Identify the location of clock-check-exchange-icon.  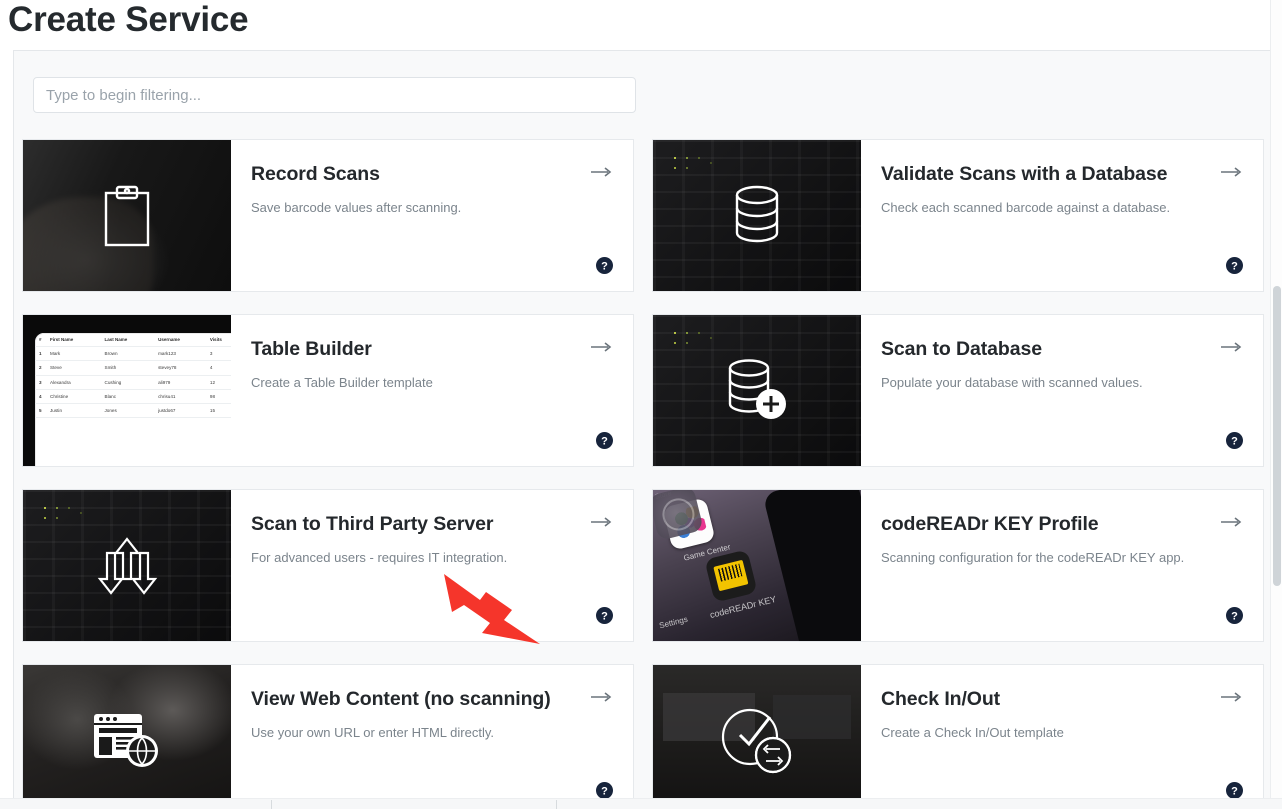
(757, 737).